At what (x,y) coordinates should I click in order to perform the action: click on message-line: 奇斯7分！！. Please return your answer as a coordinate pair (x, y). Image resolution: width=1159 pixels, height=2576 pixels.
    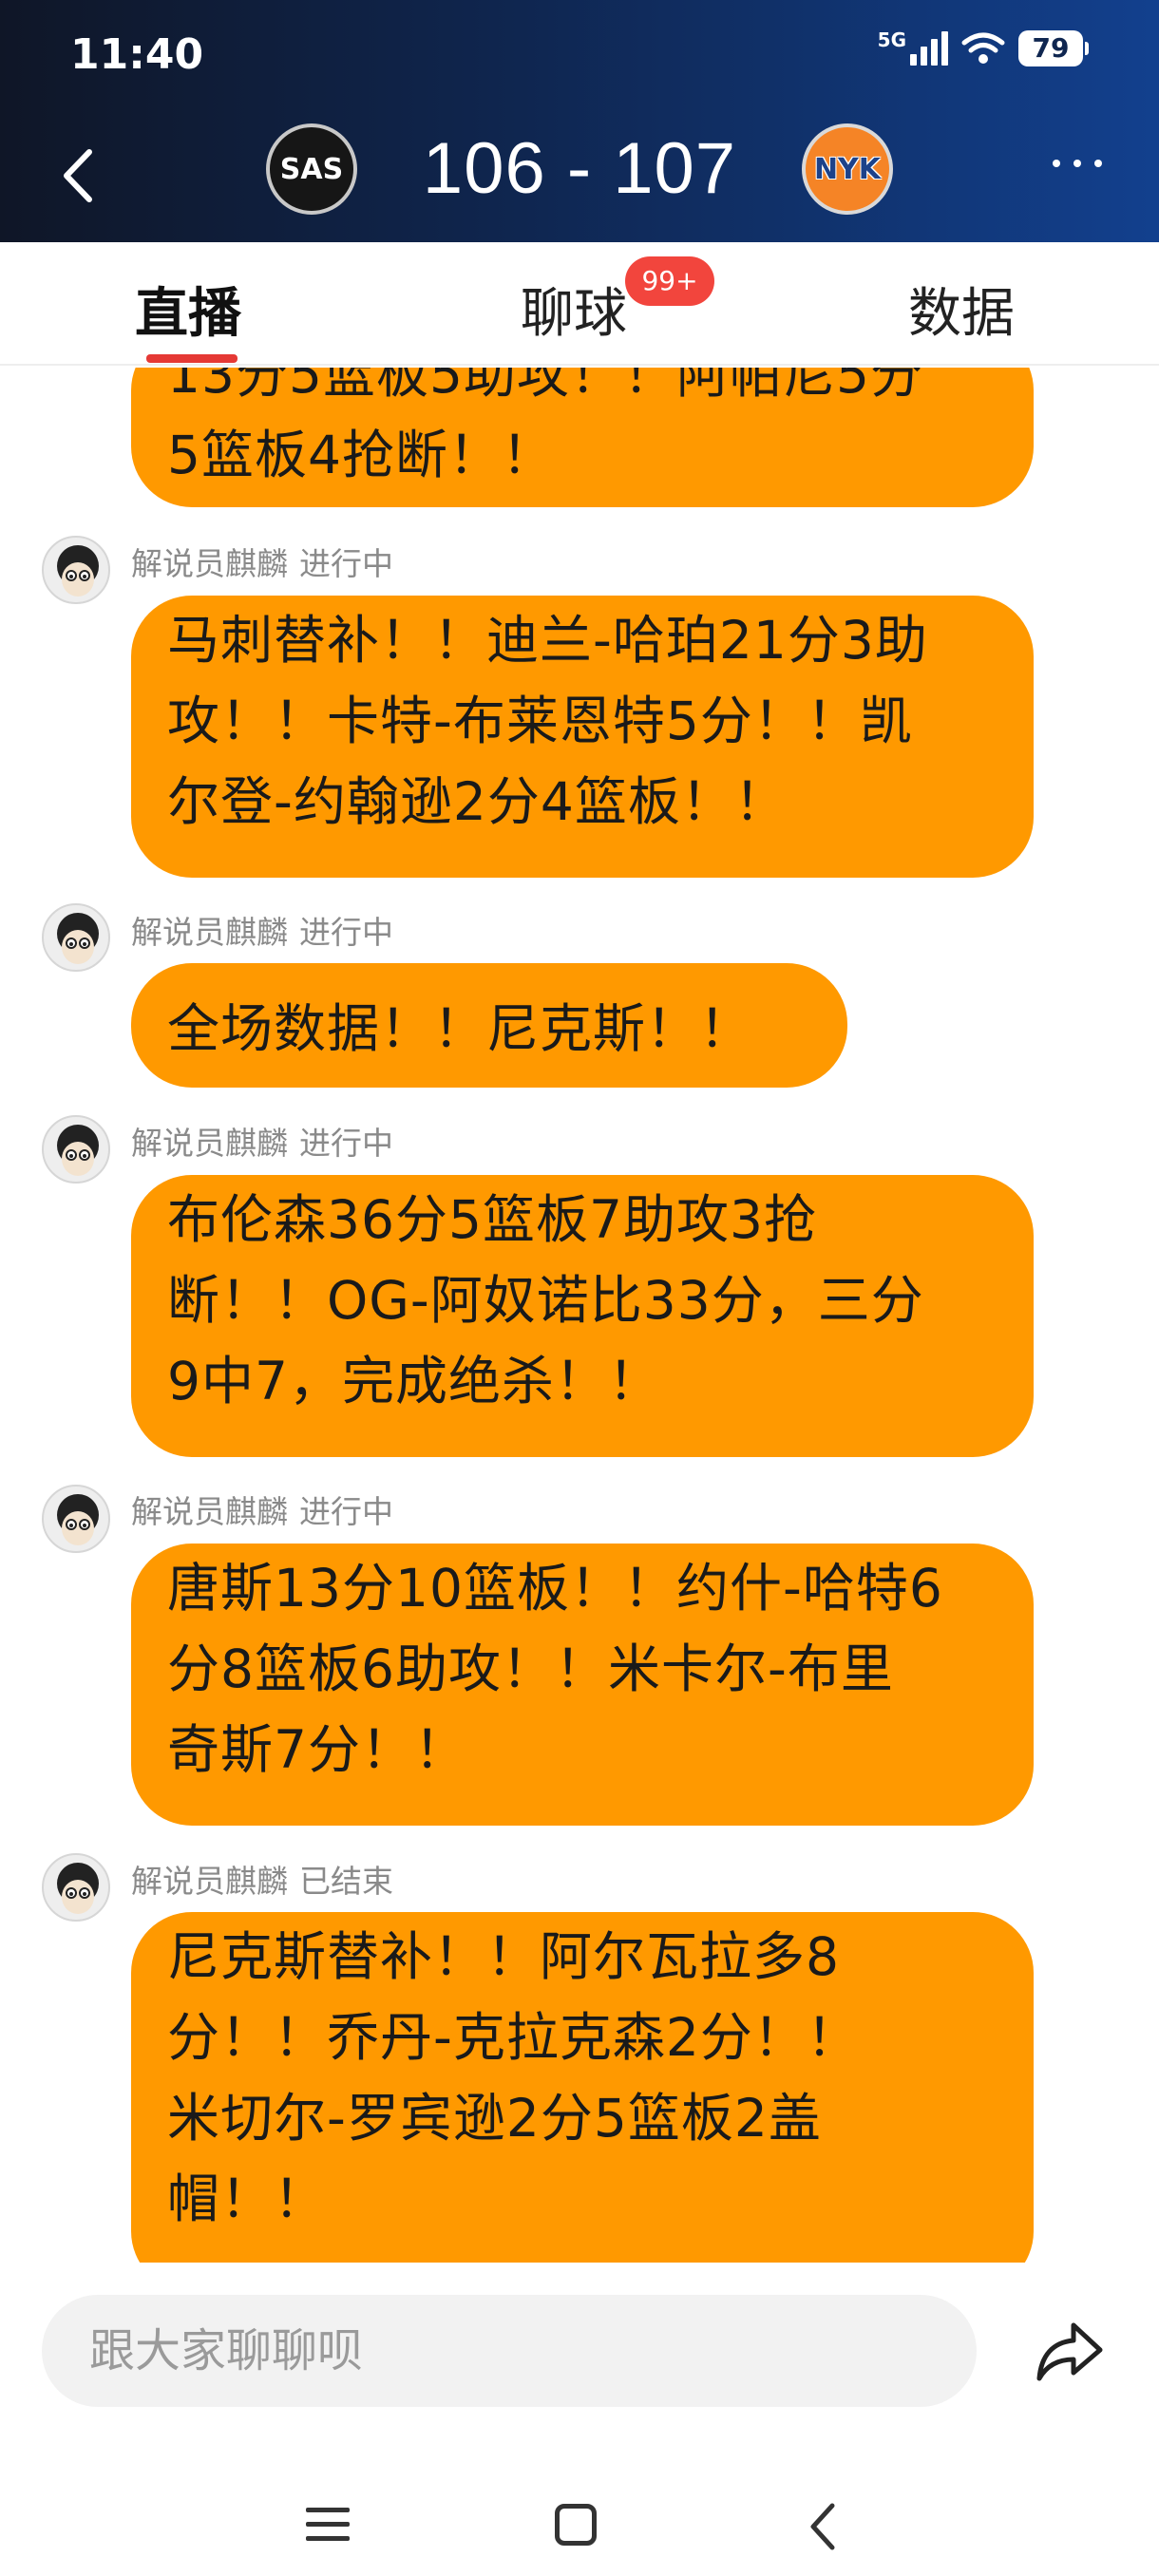
    Looking at the image, I should click on (317, 1749).